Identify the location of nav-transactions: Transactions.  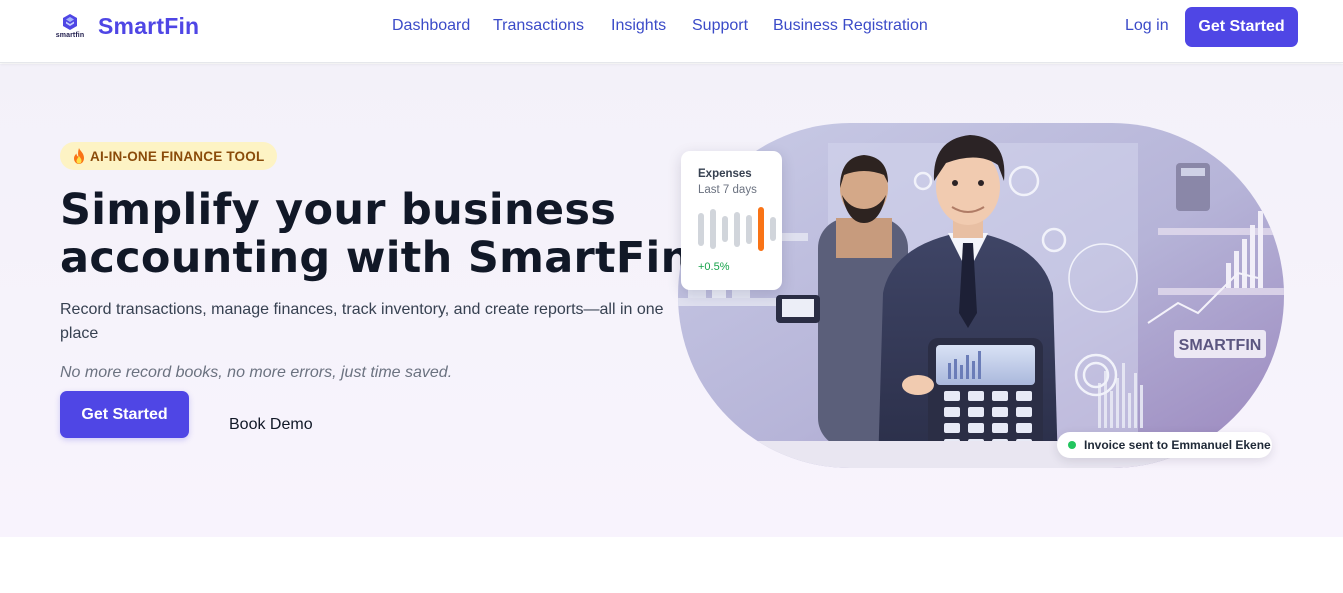
(538, 26).